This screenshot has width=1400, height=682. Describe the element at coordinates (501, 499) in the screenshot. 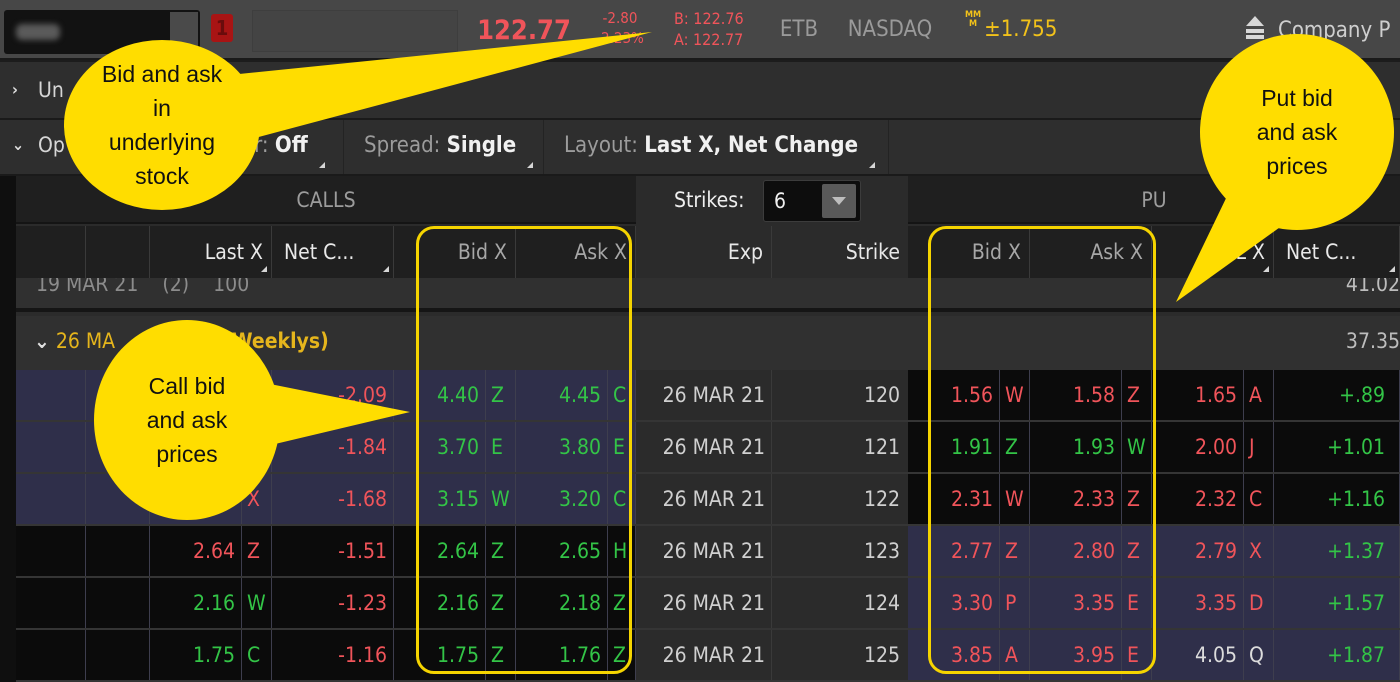

I see `cell-call-bid-ex: W` at that location.